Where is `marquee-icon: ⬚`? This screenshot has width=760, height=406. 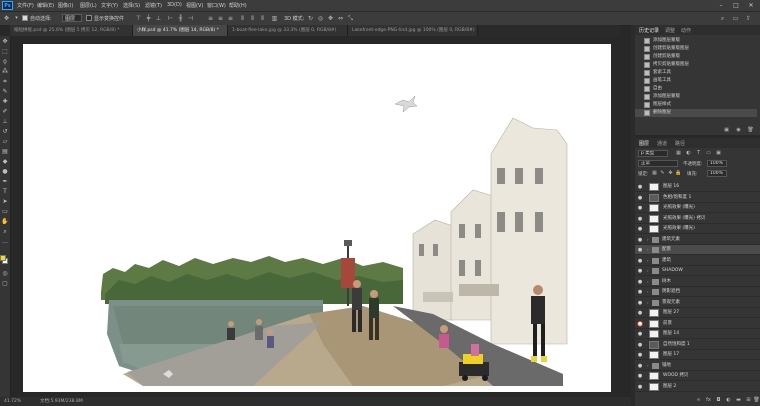 marquee-icon: ⬚ is located at coordinates (5, 52).